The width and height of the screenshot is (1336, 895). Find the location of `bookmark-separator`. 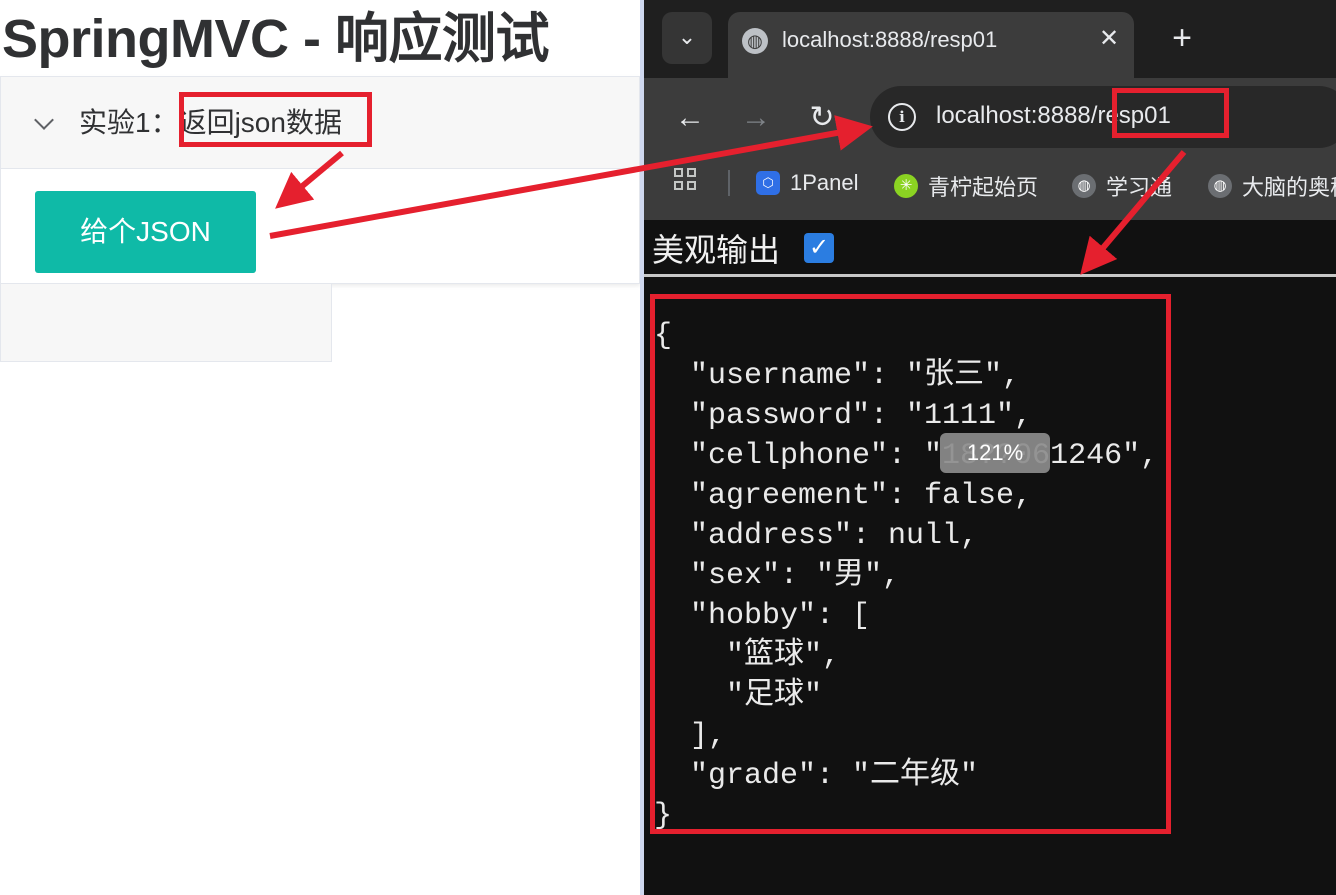

bookmark-separator is located at coordinates (729, 183).